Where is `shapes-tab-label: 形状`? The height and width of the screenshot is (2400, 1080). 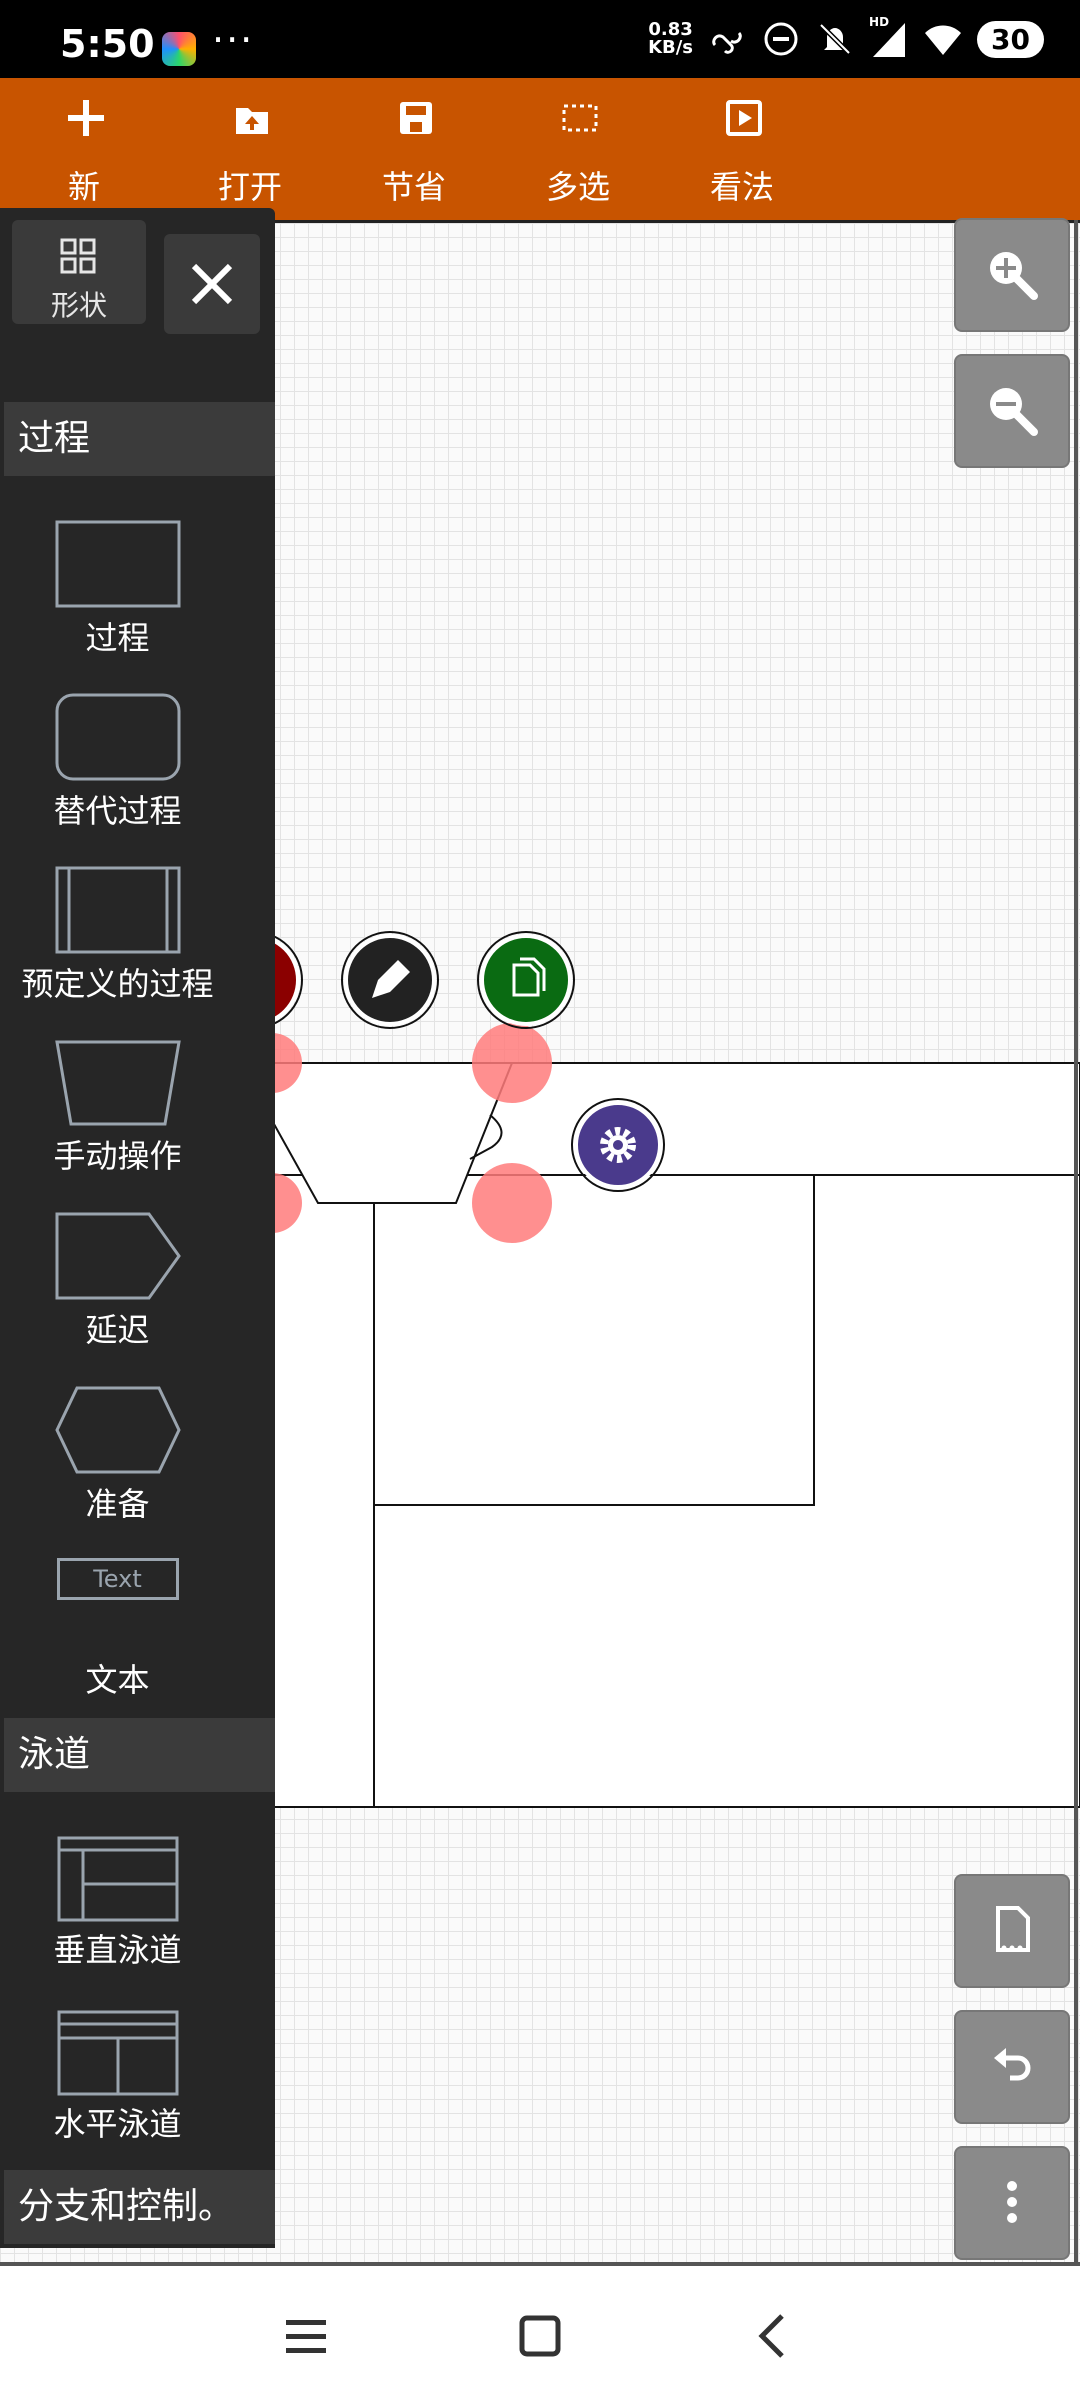
shapes-tab-label: 形状 is located at coordinates (78, 305).